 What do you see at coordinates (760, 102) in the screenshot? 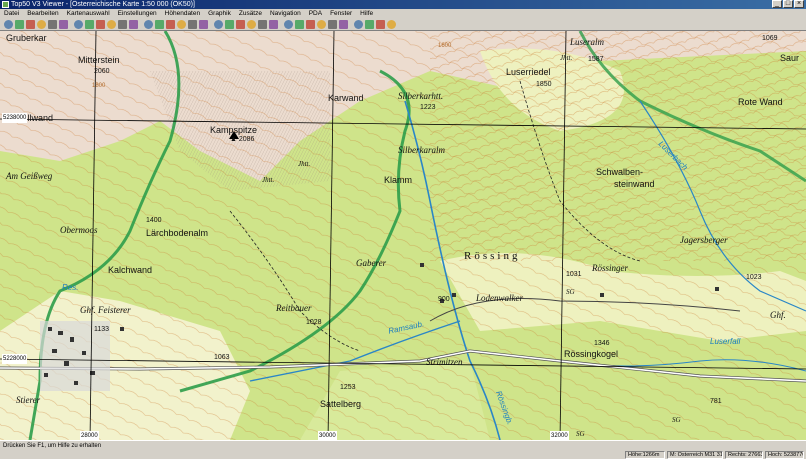
I see `label-rote-wand: Rote Wand` at bounding box center [760, 102].